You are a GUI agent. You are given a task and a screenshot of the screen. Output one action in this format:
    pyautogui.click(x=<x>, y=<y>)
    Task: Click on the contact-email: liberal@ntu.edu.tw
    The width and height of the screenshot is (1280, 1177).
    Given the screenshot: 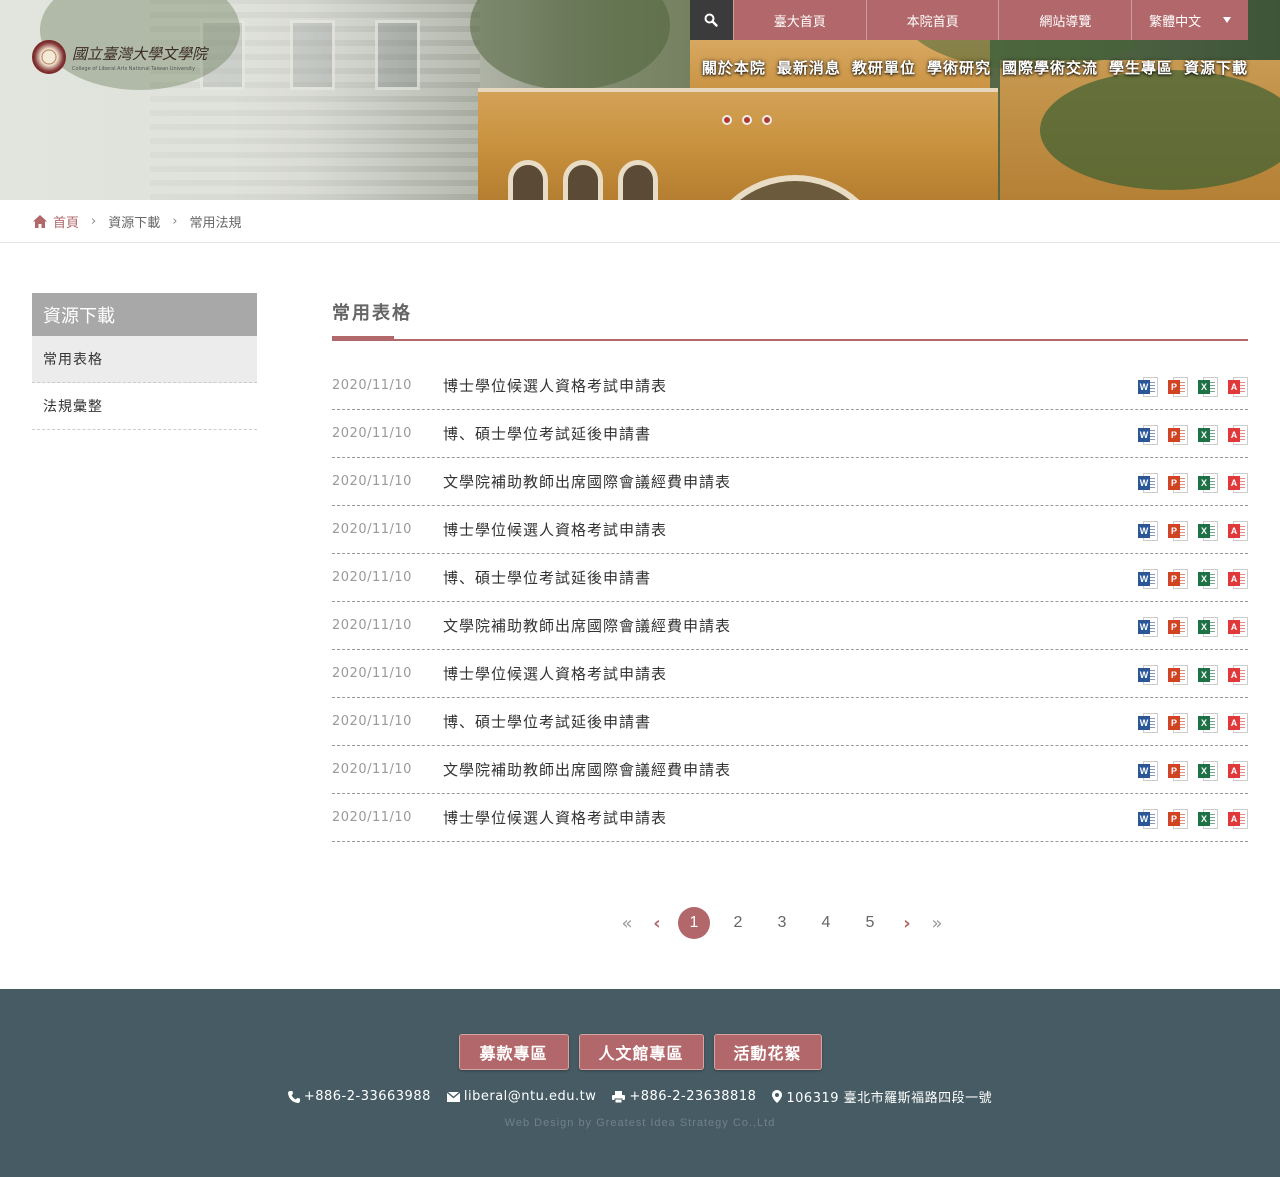 What is the action you would take?
    pyautogui.click(x=521, y=1096)
    